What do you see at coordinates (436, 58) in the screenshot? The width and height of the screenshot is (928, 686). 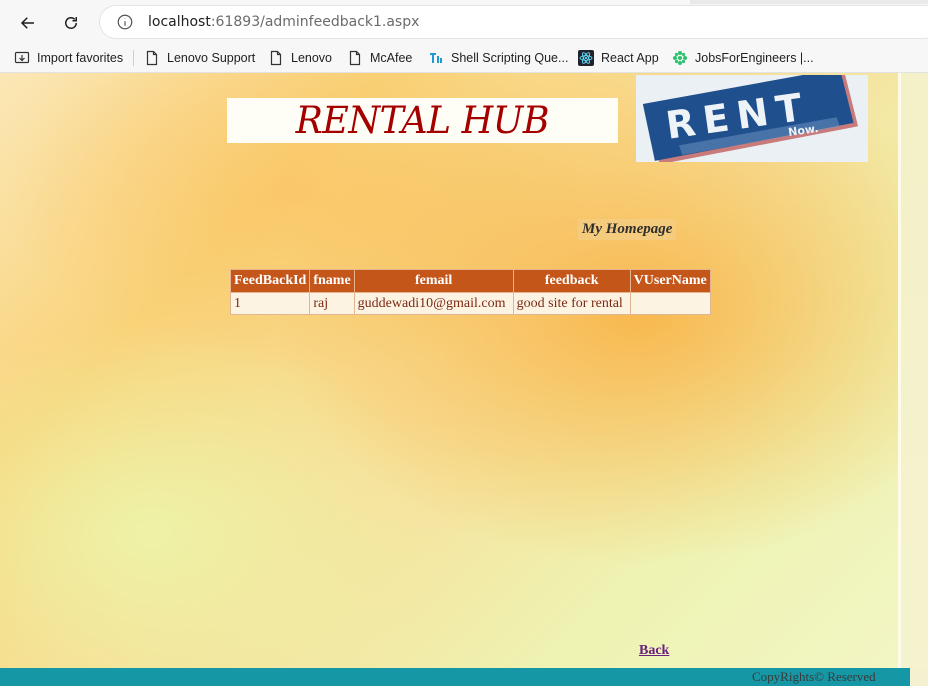 I see `tutorial-icon` at bounding box center [436, 58].